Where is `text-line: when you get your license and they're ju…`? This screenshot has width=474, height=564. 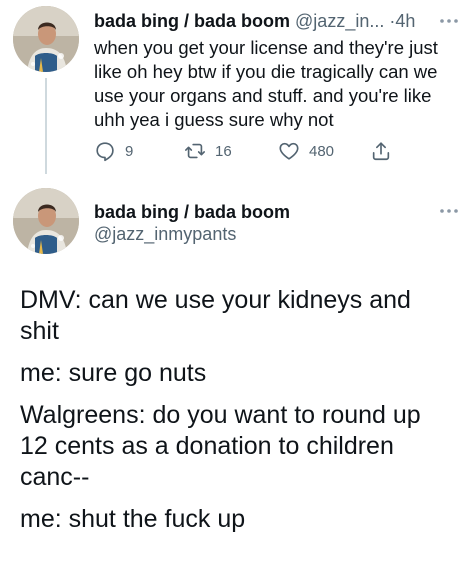 text-line: when you get your license and they're ju… is located at coordinates (266, 47).